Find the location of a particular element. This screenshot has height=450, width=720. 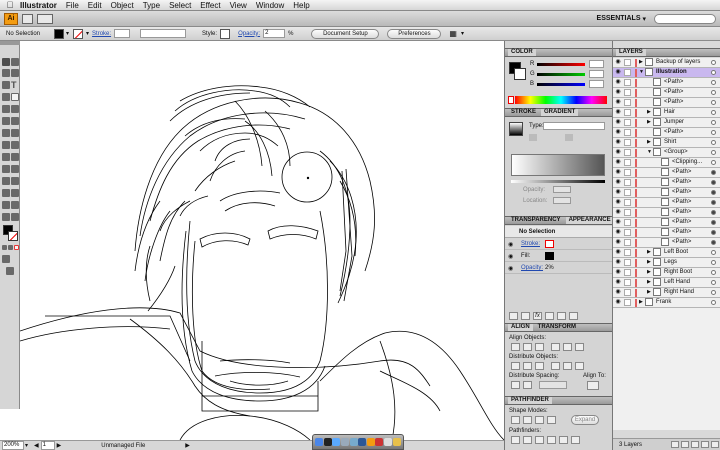

appearance-stroke-label: Stroke: is located at coordinates (530, 244).